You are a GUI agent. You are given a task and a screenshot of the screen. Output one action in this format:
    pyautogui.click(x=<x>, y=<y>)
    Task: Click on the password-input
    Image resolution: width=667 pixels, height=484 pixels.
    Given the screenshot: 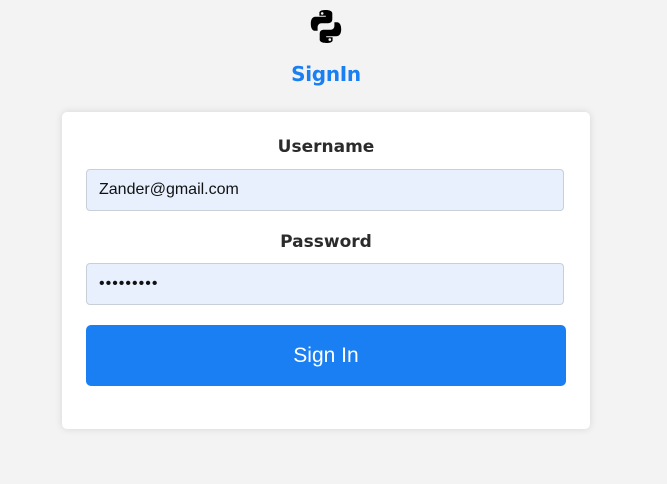 What is the action you would take?
    pyautogui.click(x=325, y=284)
    